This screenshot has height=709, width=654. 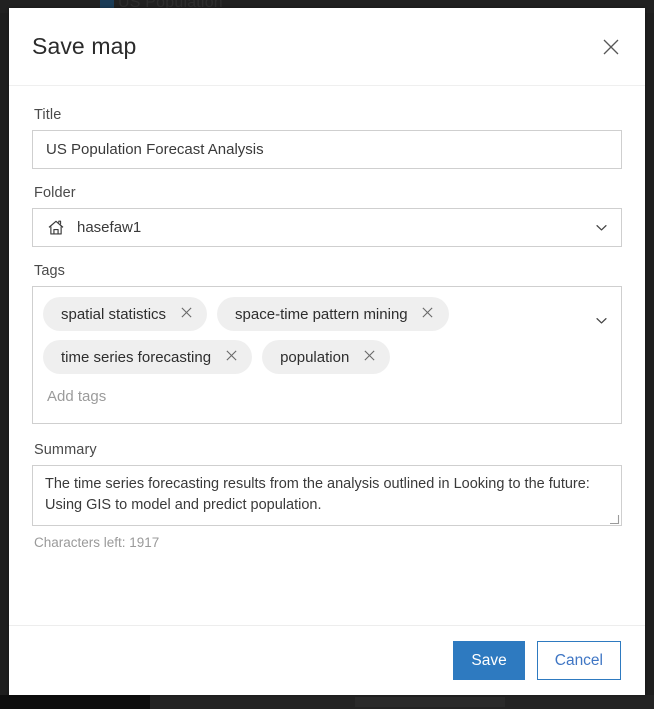 I want to click on tag-chip: population, so click(x=326, y=357).